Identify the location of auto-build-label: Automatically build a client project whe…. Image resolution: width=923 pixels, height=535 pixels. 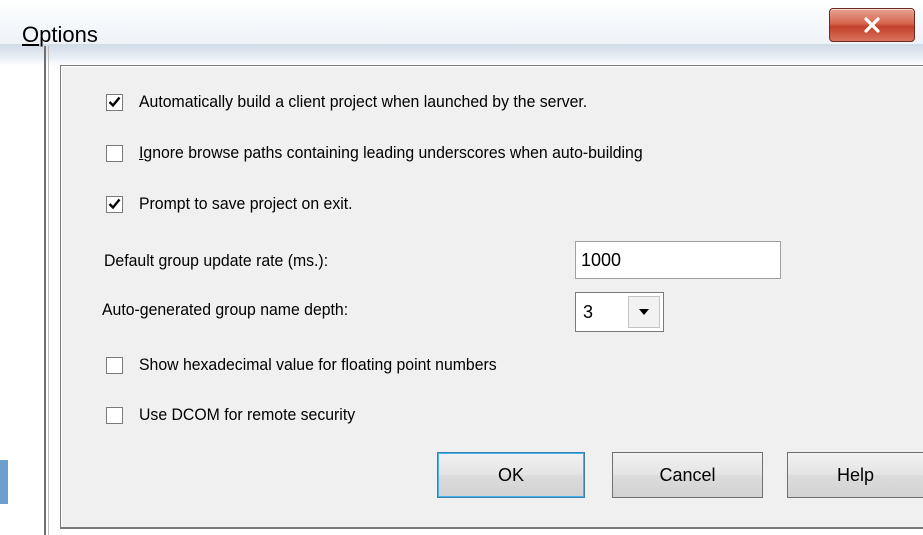
(363, 101).